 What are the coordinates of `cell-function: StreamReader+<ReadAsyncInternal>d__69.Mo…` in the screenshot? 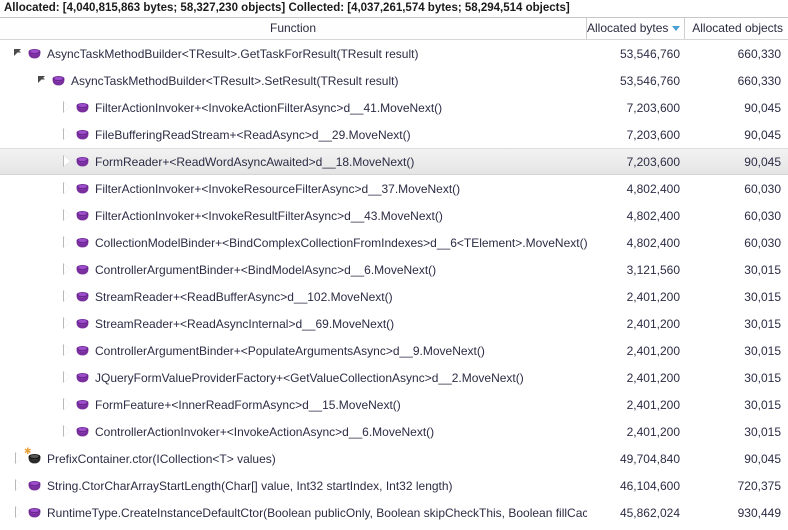 It's located at (293, 323).